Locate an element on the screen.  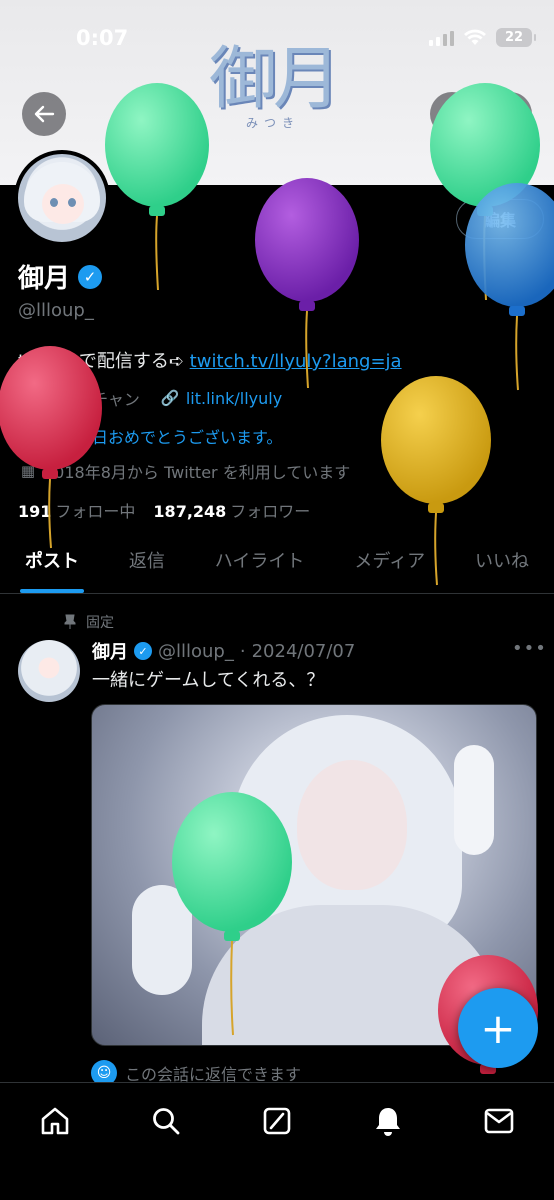
home-icon is located at coordinates (55, 1121).